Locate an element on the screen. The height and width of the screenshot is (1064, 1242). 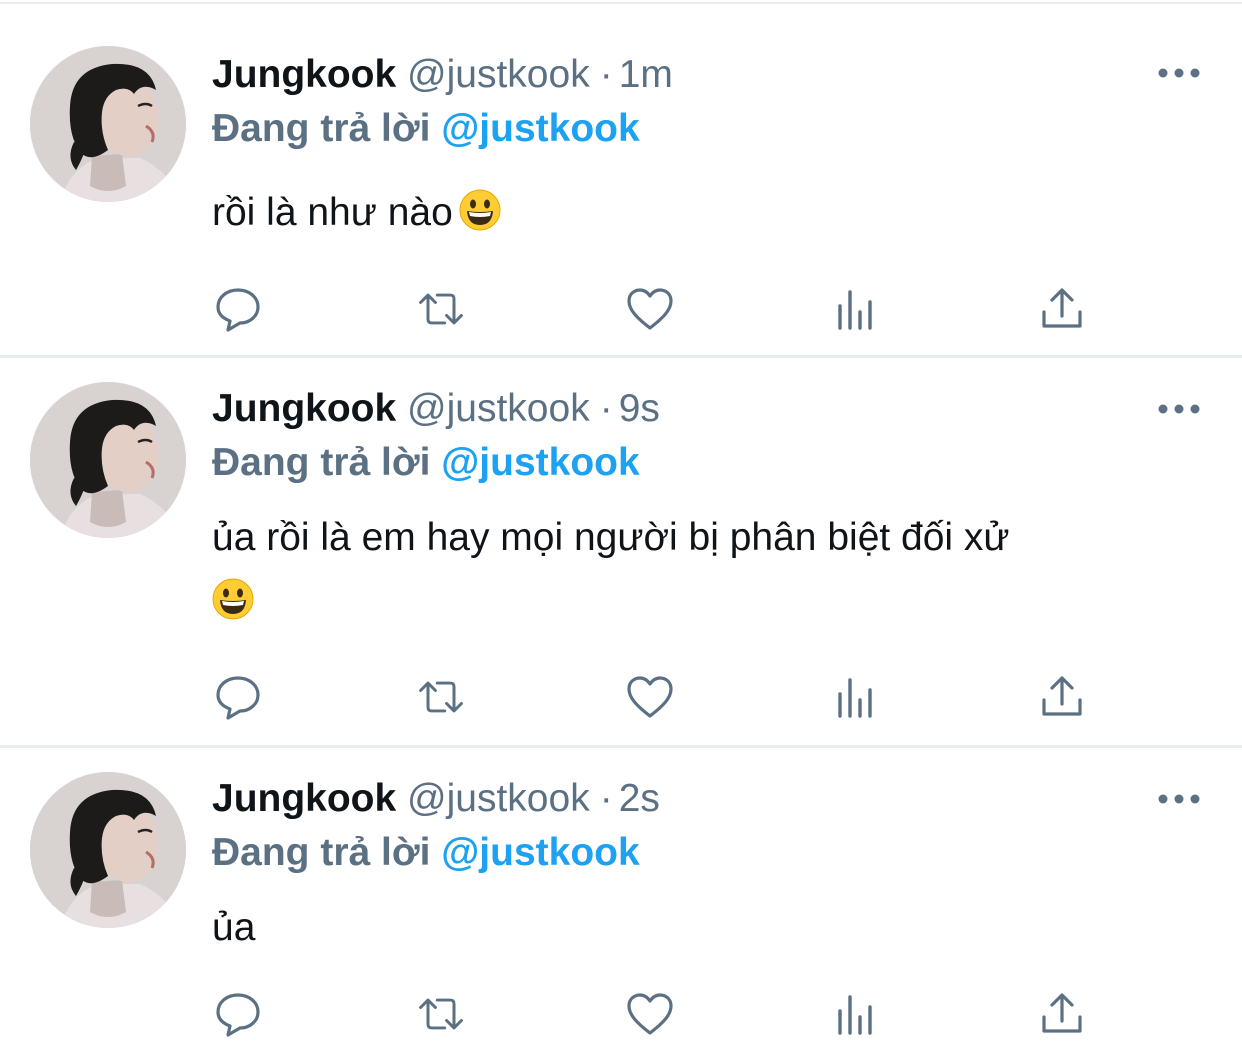
tweet-text-content: rồi là như nào is located at coordinates (332, 212).